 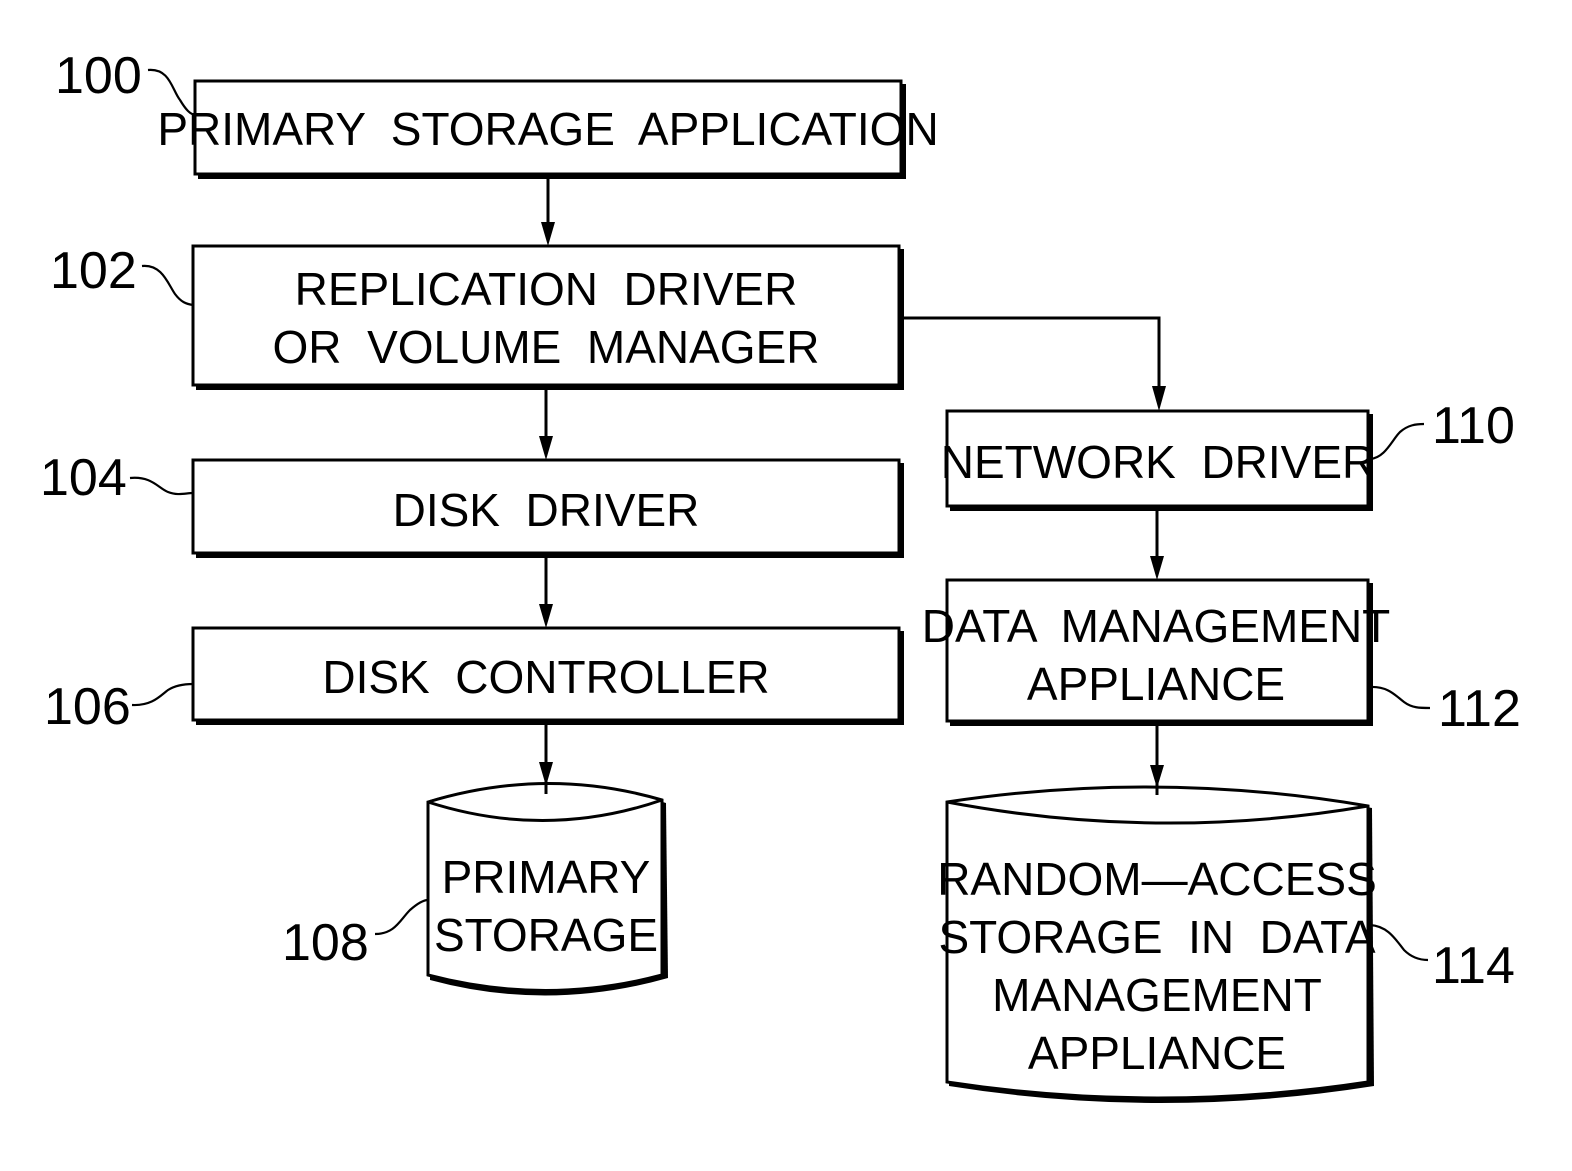 I want to click on node-primary-storage-application: PRIMARY STORAGE APPLICATION, so click(x=548, y=129).